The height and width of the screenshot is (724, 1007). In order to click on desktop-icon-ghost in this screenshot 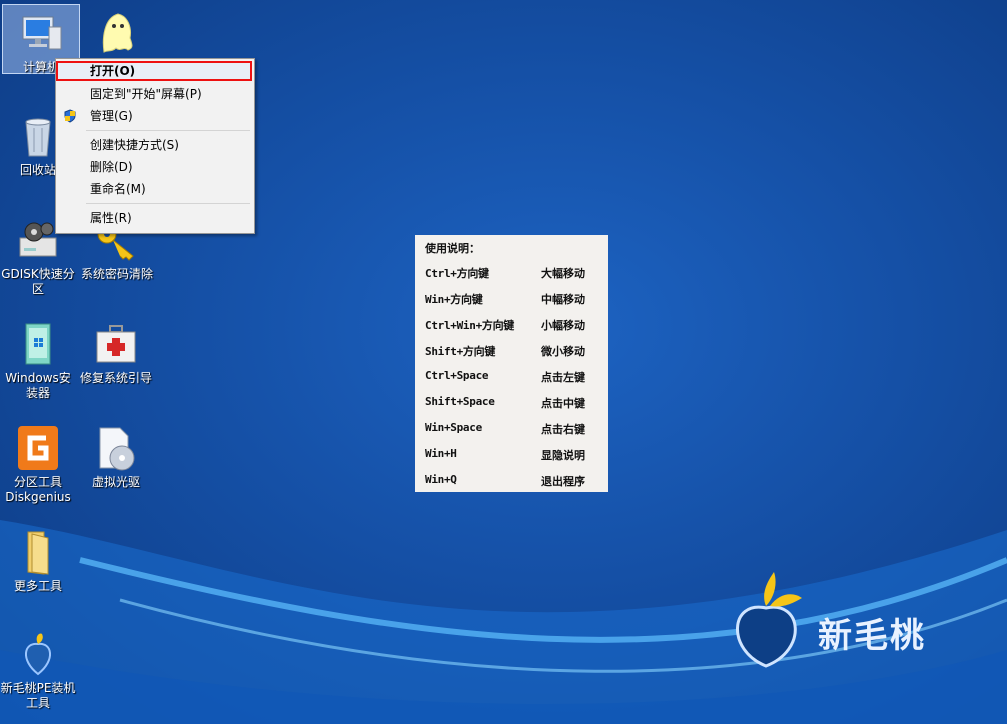, I will do `click(116, 34)`.